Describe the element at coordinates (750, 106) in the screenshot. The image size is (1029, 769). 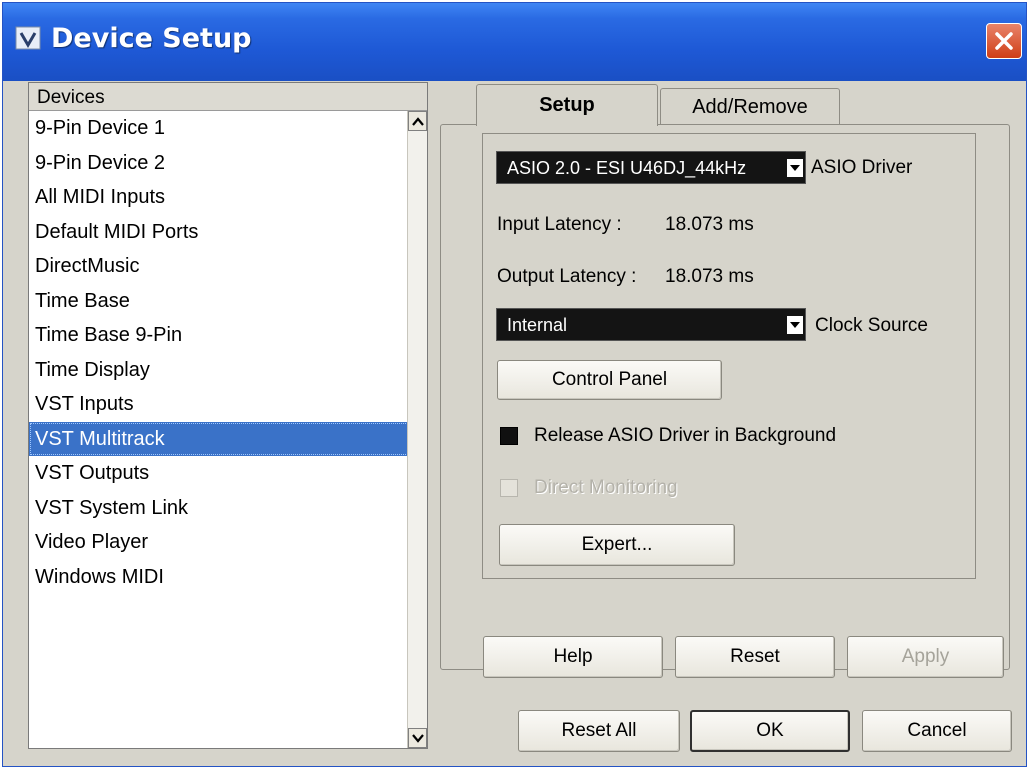
I see `tab-add-remove: Add/Remove` at that location.